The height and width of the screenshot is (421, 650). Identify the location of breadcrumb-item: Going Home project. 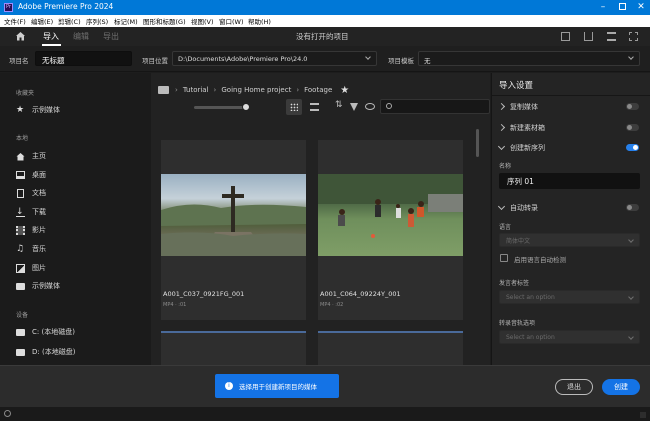
(256, 90).